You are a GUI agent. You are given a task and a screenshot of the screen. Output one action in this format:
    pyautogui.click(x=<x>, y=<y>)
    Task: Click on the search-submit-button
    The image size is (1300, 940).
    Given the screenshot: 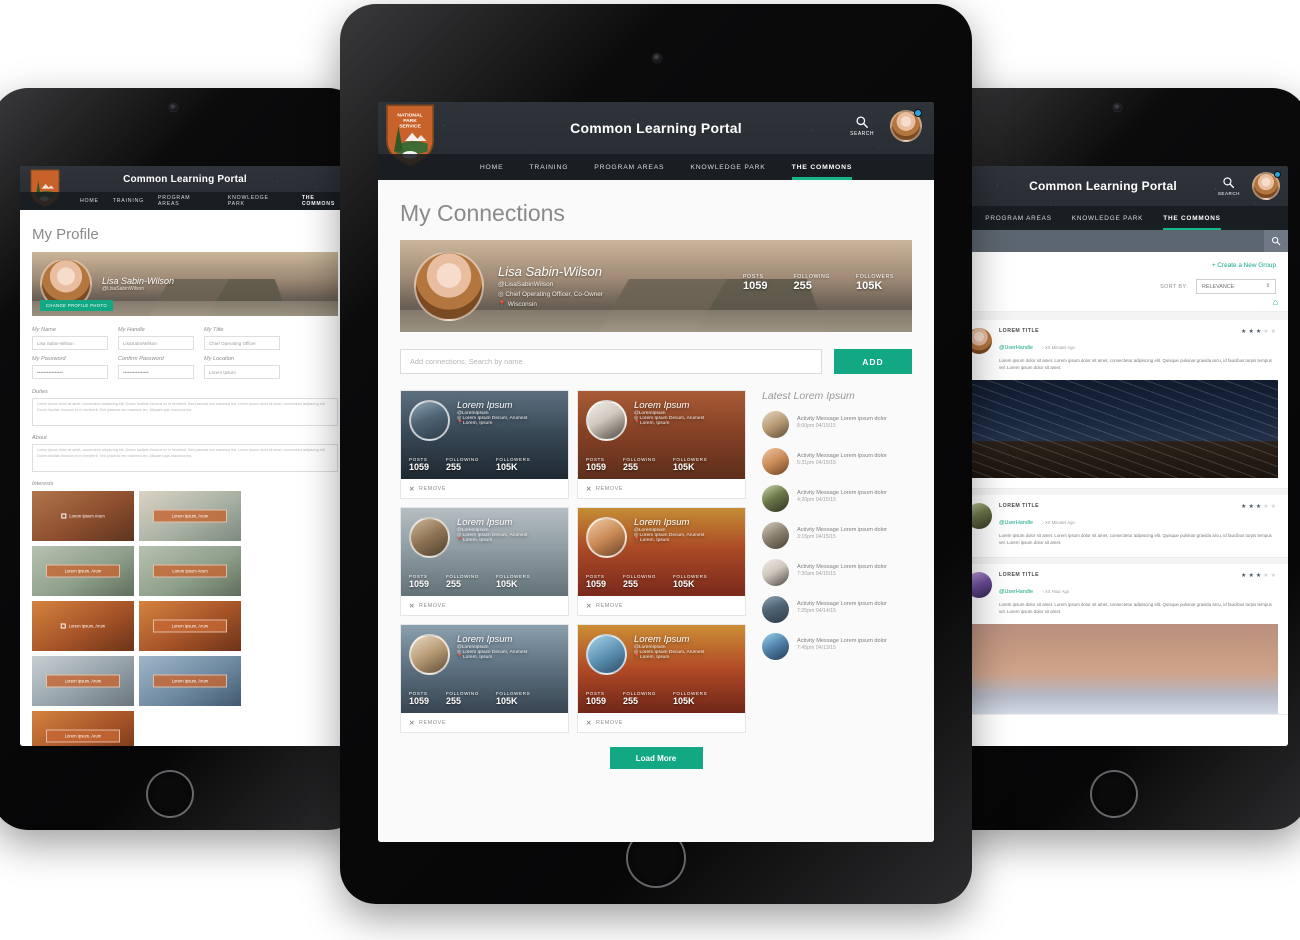 What is the action you would take?
    pyautogui.click(x=1276, y=241)
    